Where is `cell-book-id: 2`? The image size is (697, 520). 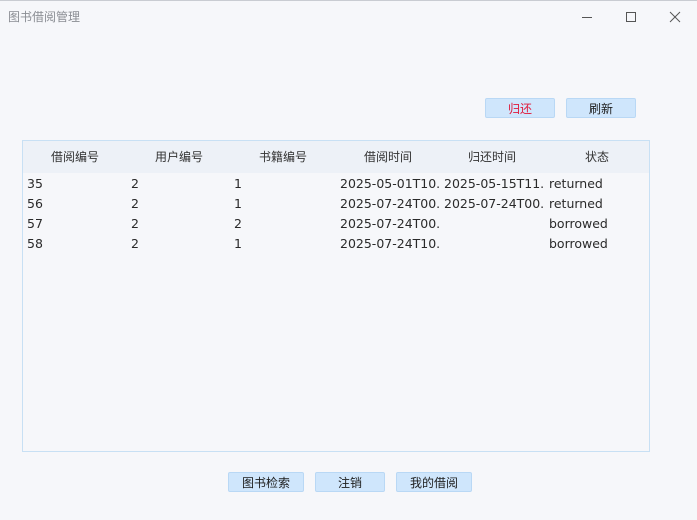
cell-book-id: 2 is located at coordinates (238, 223).